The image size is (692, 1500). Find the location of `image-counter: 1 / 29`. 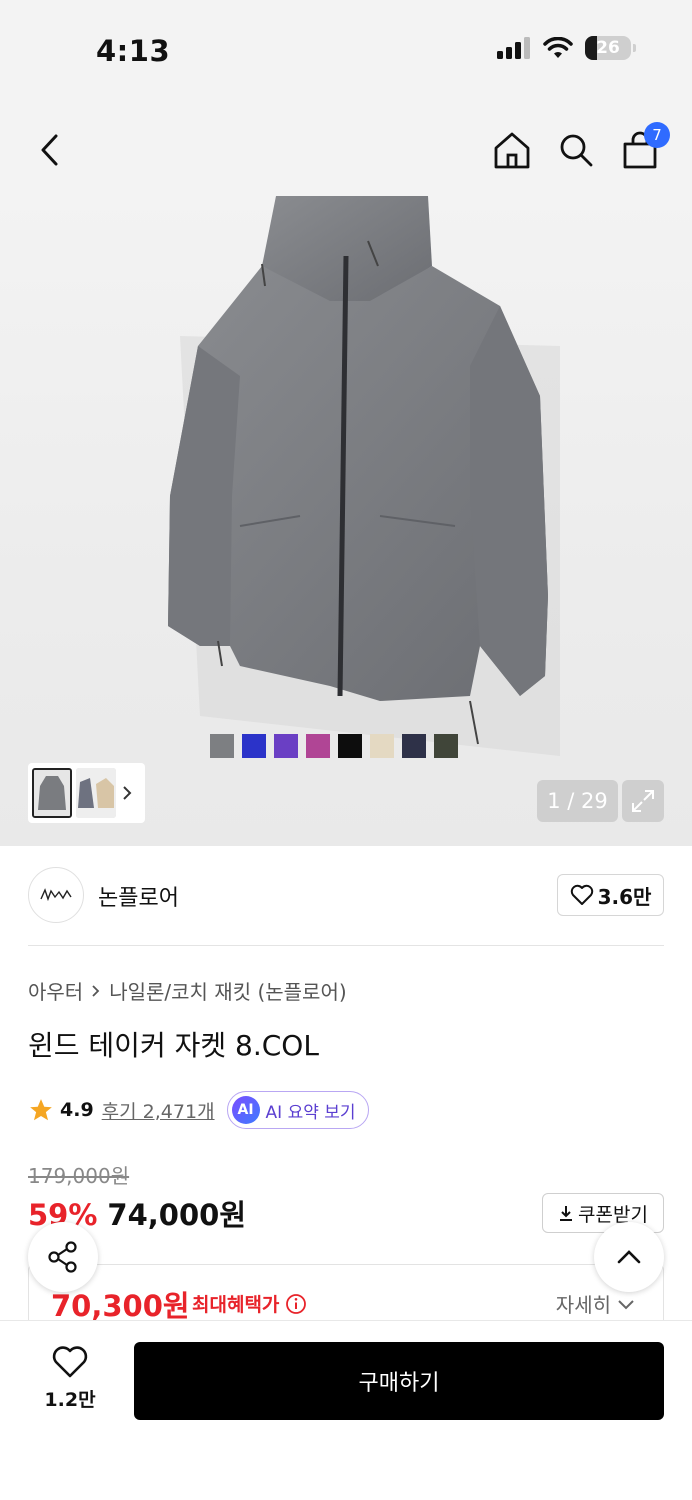

image-counter: 1 / 29 is located at coordinates (577, 801).